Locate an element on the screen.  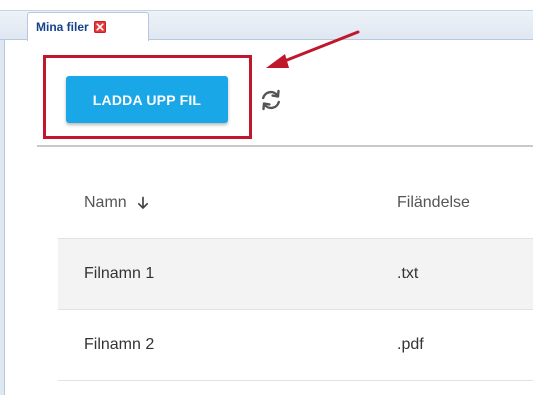
cropped-heading is located at coordinates (266, 5).